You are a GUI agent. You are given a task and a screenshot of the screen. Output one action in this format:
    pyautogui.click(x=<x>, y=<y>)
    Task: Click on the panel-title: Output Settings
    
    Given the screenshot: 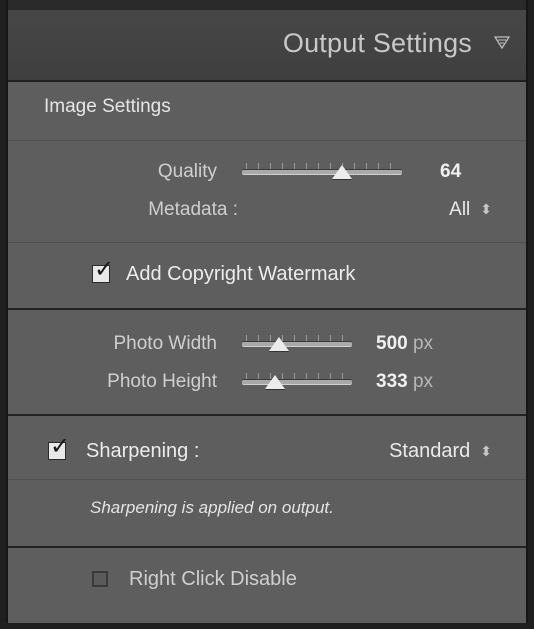 What is the action you would take?
    pyautogui.click(x=377, y=43)
    